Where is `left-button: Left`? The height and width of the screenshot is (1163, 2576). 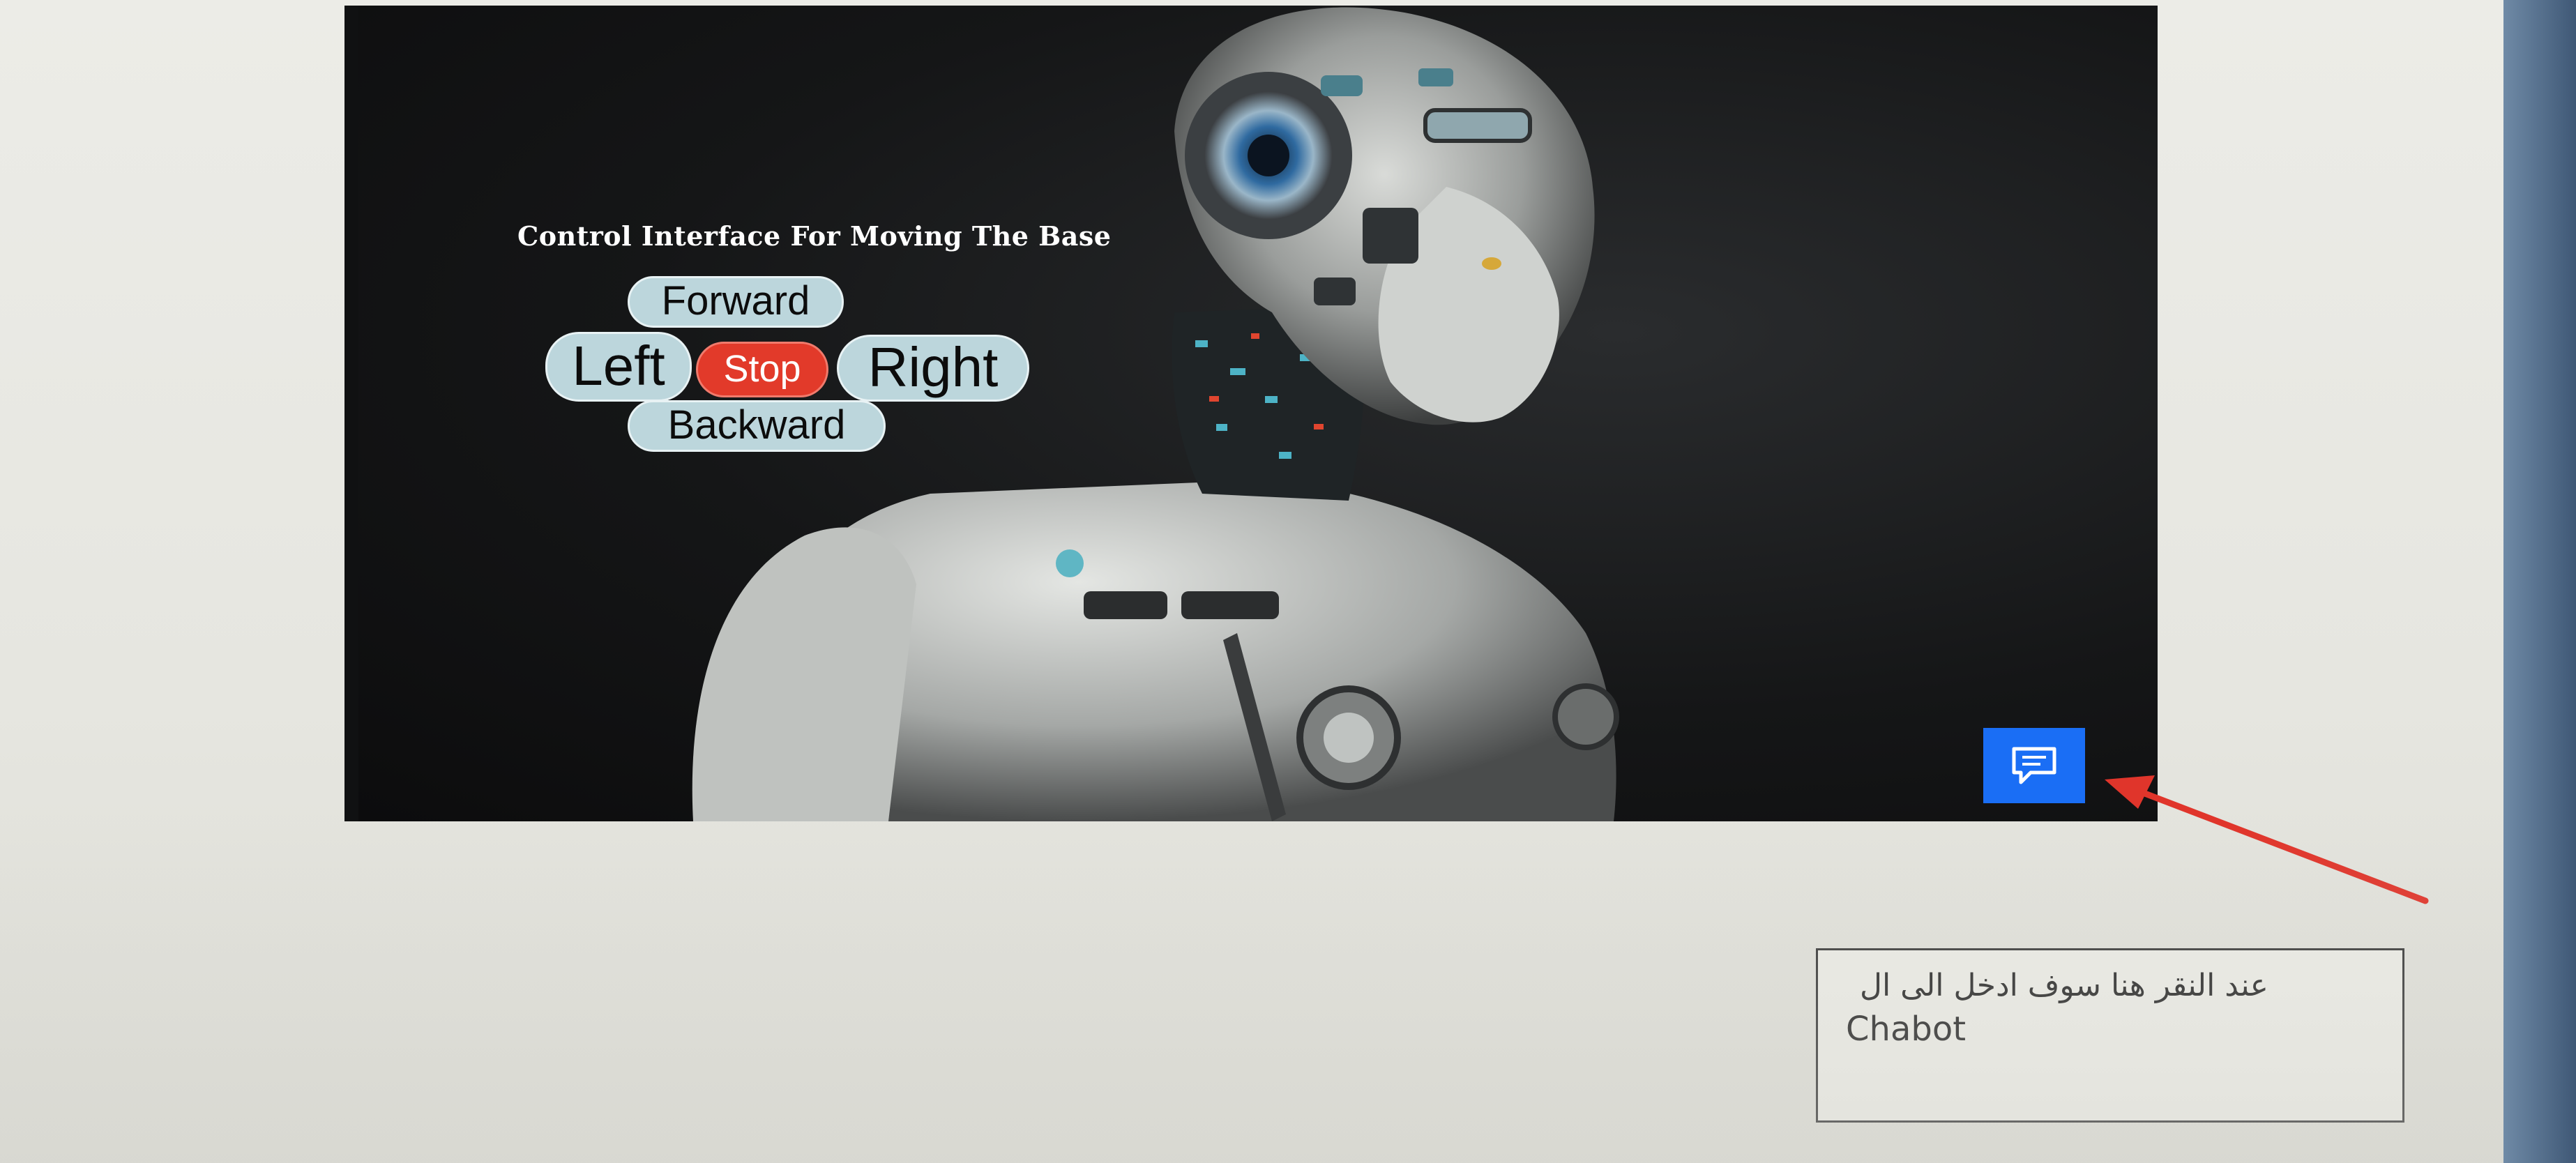
left-button: Left is located at coordinates (618, 367).